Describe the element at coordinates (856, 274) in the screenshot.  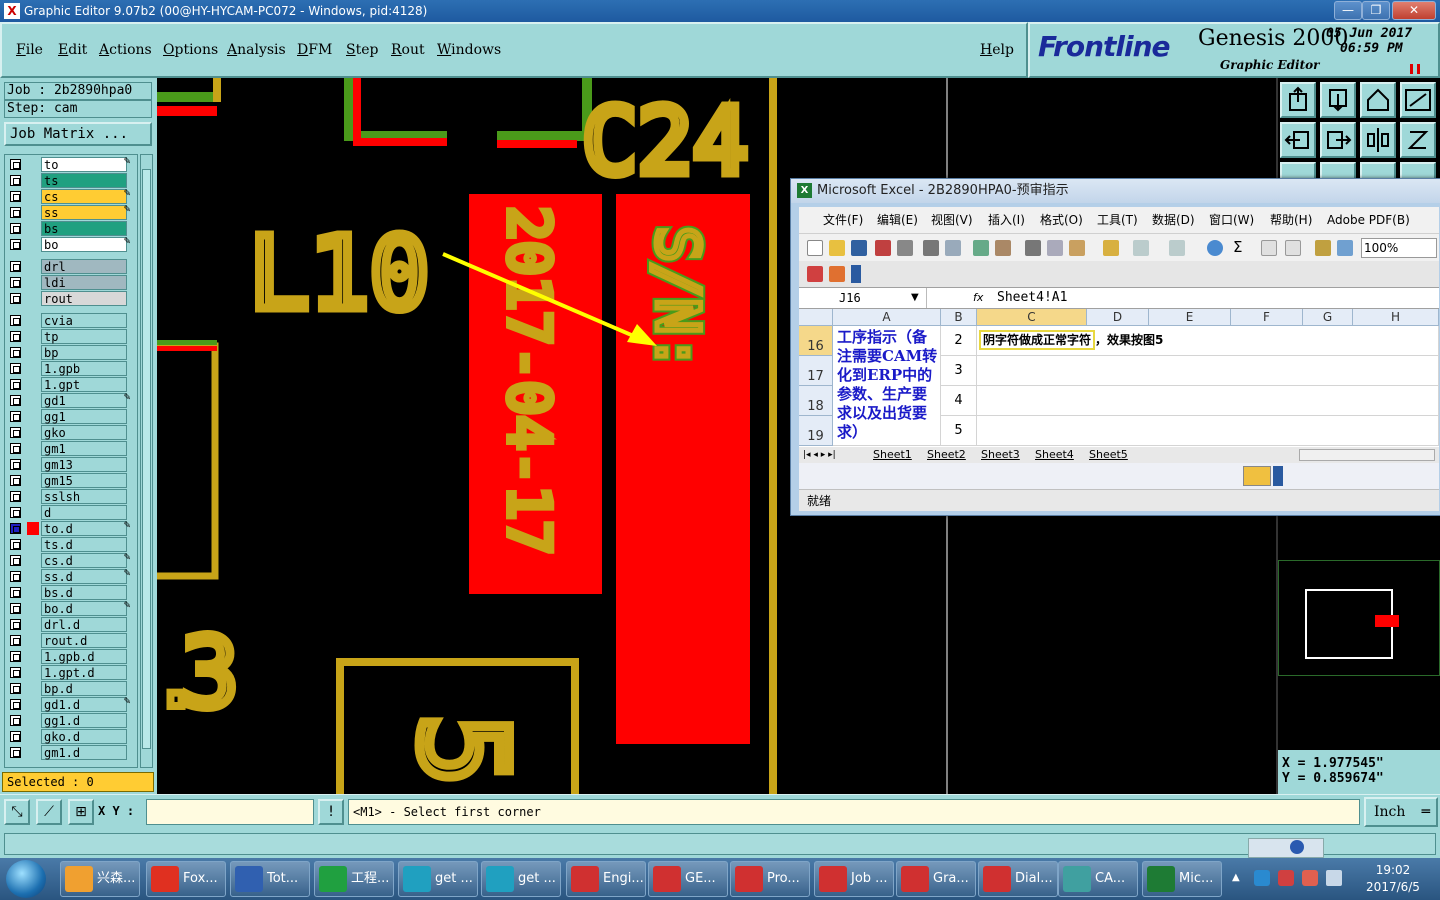
I see `toolbar-options-icon` at that location.